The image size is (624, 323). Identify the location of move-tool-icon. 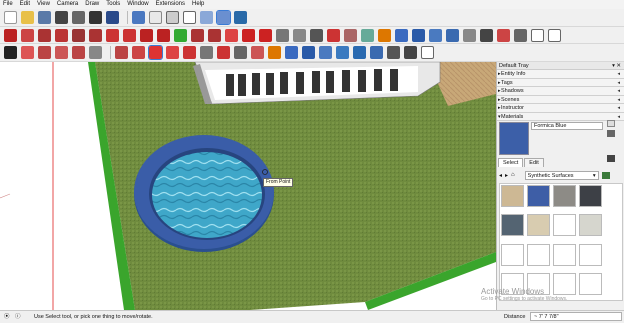
(155, 52).